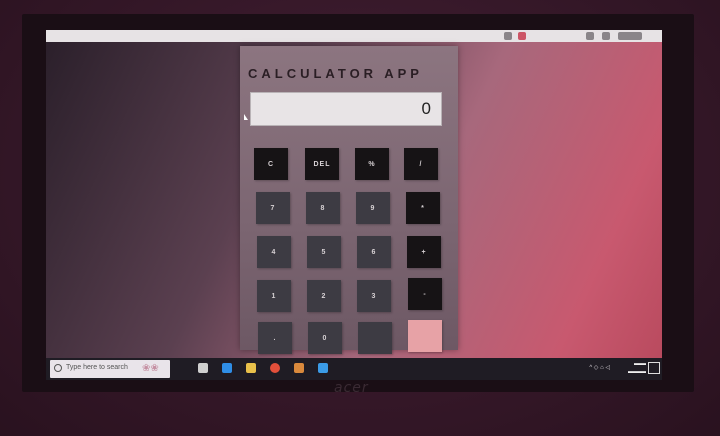  Describe the element at coordinates (323, 368) in the screenshot. I see `vscode-icon` at that location.